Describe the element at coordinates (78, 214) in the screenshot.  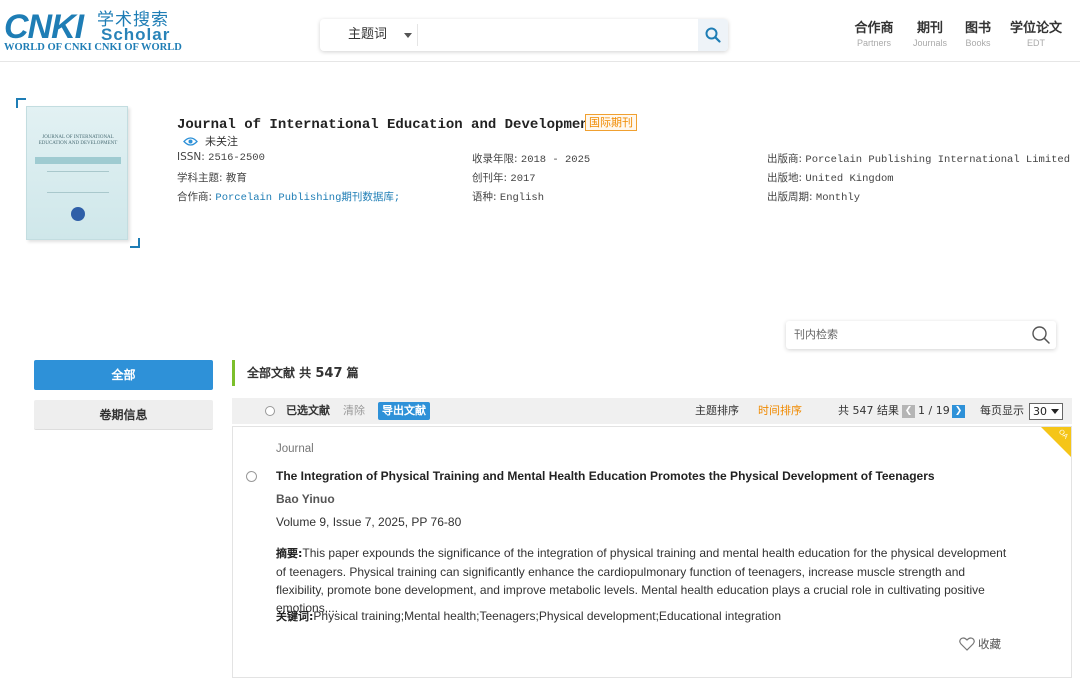
I see `cover-seal-icon` at that location.